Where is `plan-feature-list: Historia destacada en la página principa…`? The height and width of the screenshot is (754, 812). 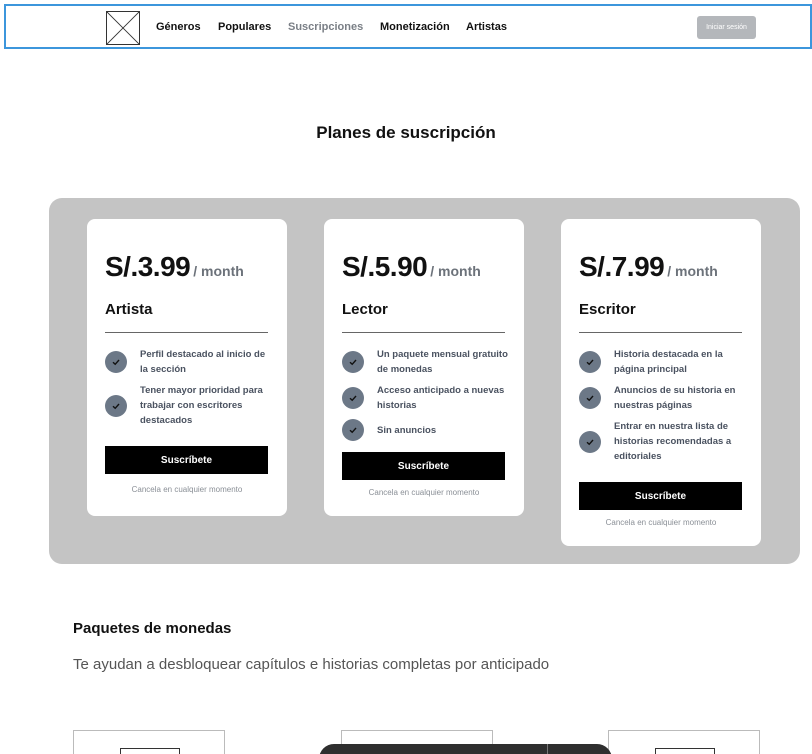 plan-feature-list: Historia destacada en la página principa… is located at coordinates (662, 408).